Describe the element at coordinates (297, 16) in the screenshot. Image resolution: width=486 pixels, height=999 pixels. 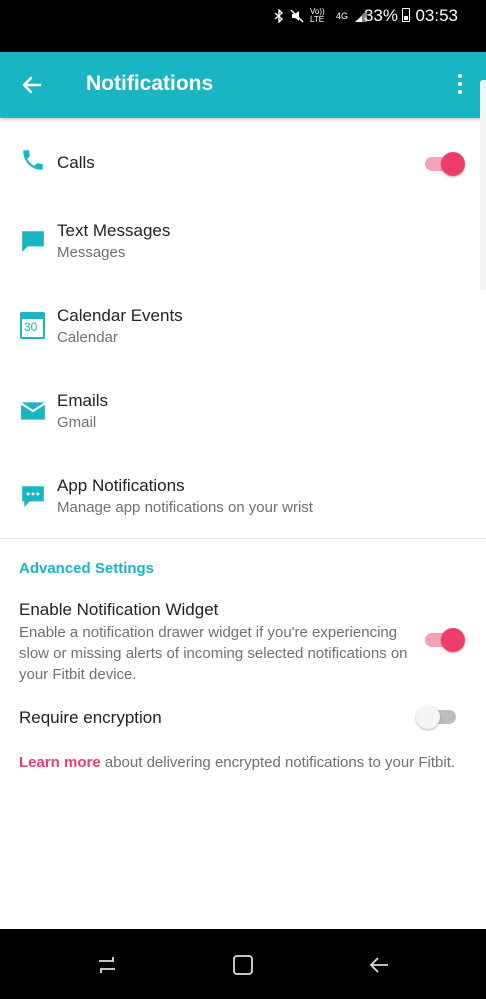
I see `mute-icon` at that location.